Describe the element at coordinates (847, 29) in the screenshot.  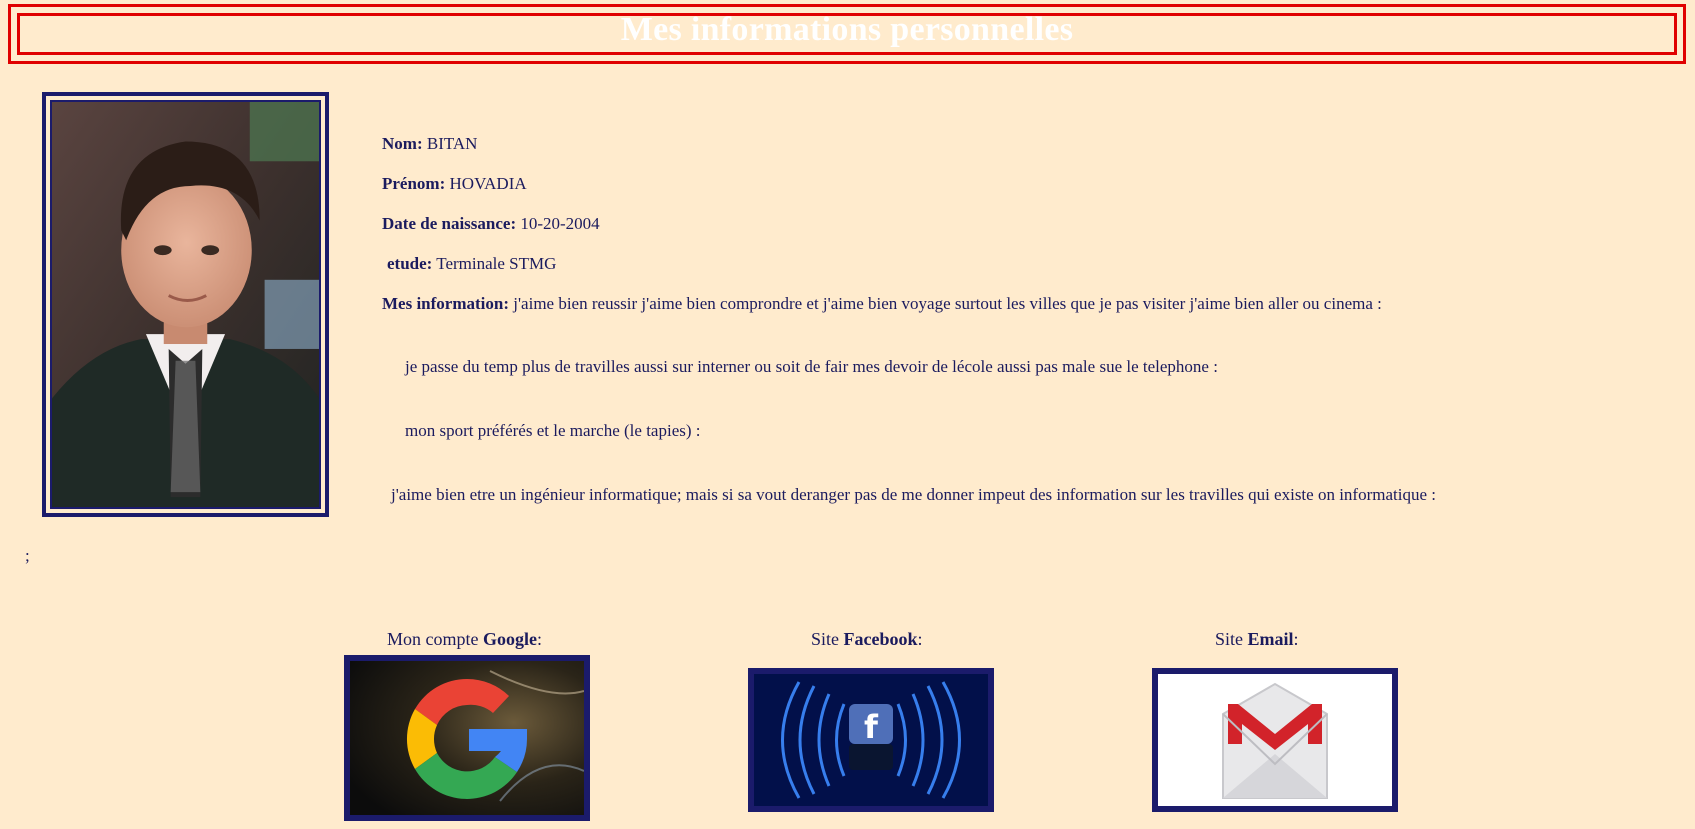
I see `page-title: Mes informations personnelles` at that location.